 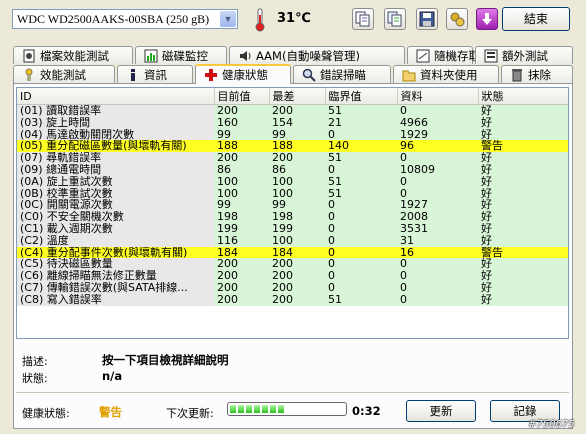 I want to click on table-row: (0C) 開關電源次數 99 99 0 1927 好, so click(x=292, y=205).